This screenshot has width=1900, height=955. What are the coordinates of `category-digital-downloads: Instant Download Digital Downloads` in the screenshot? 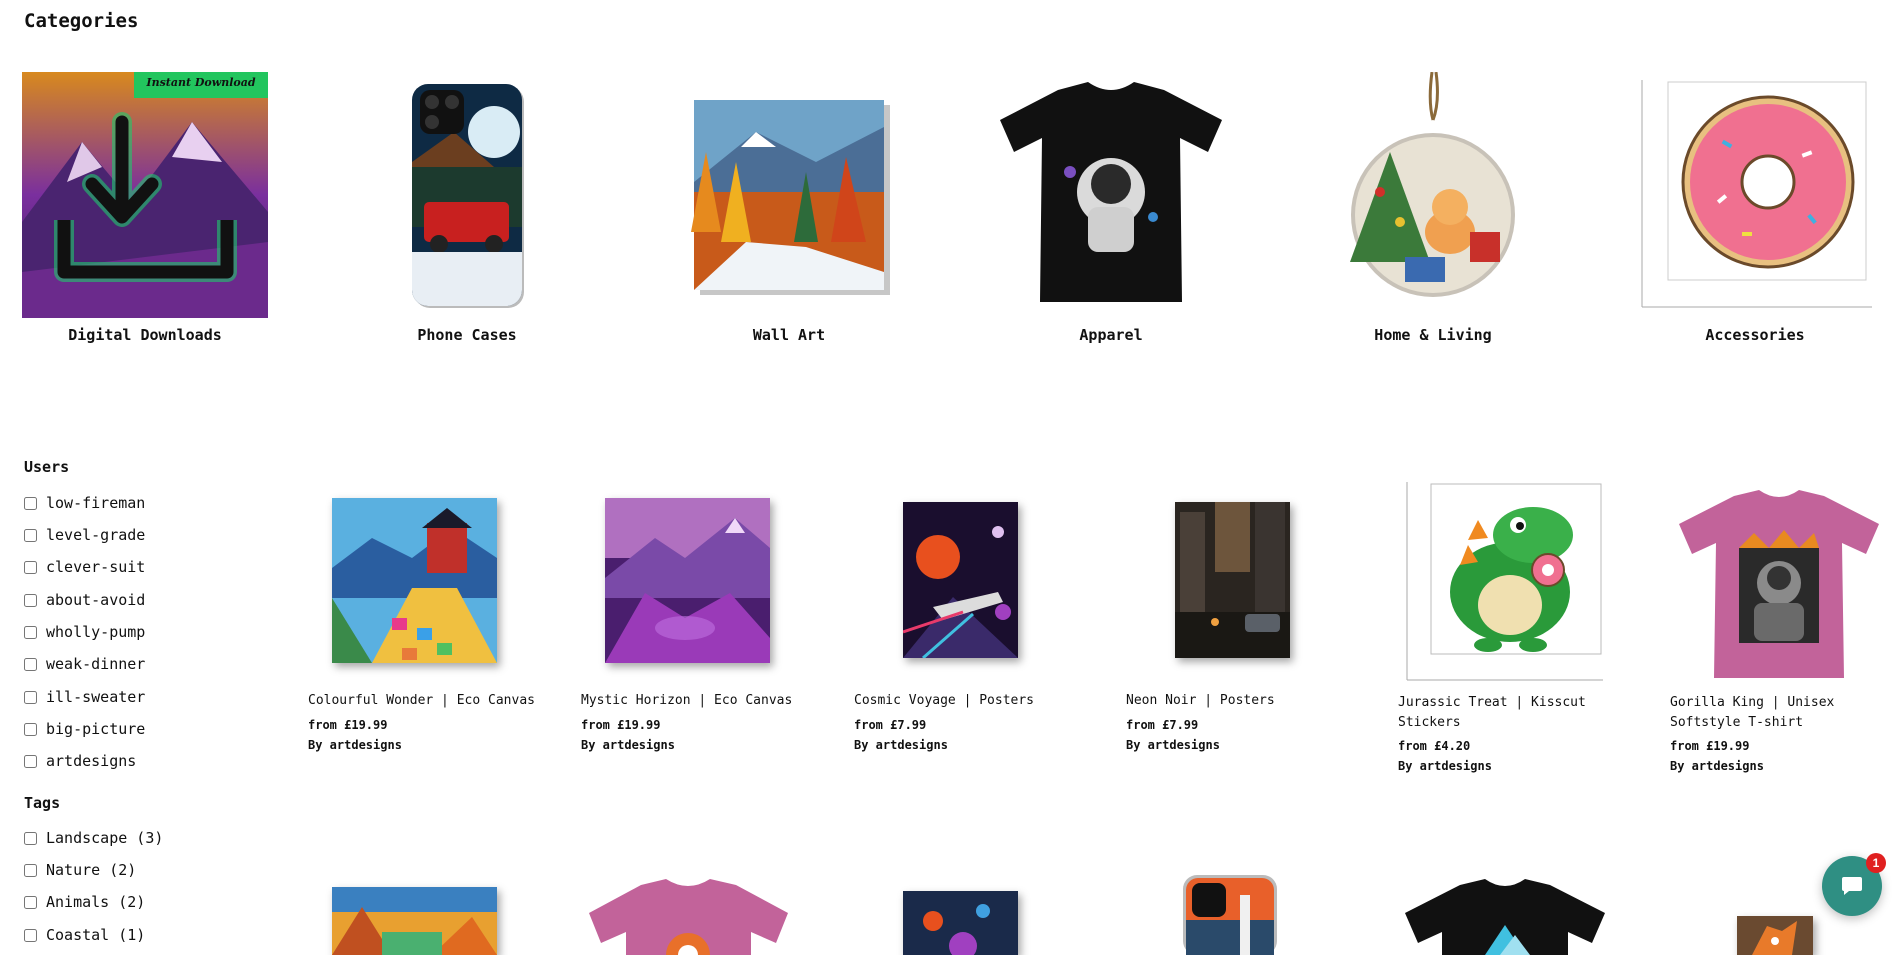 It's located at (145, 214).